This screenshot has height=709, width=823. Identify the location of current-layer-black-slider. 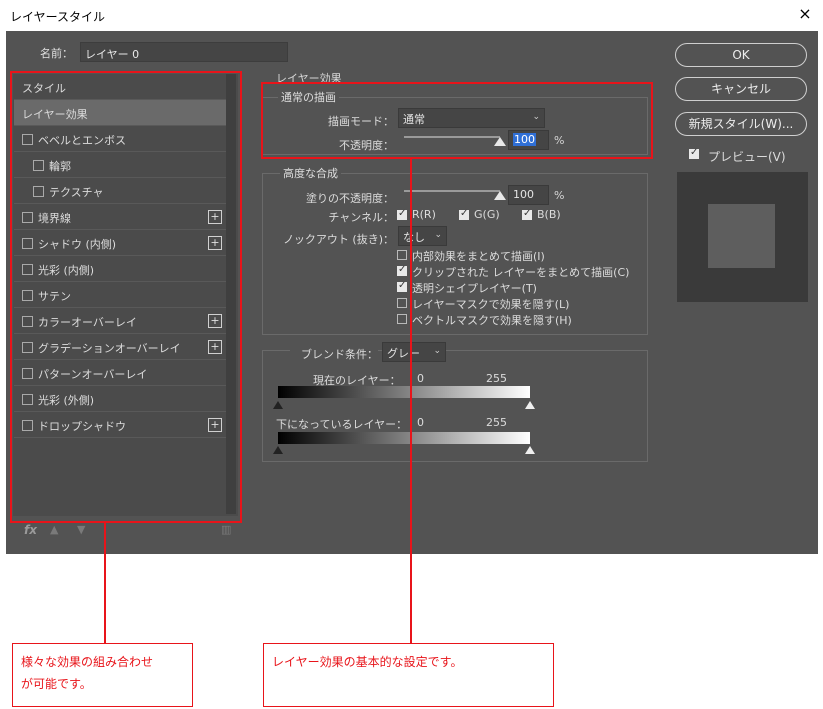
(278, 405).